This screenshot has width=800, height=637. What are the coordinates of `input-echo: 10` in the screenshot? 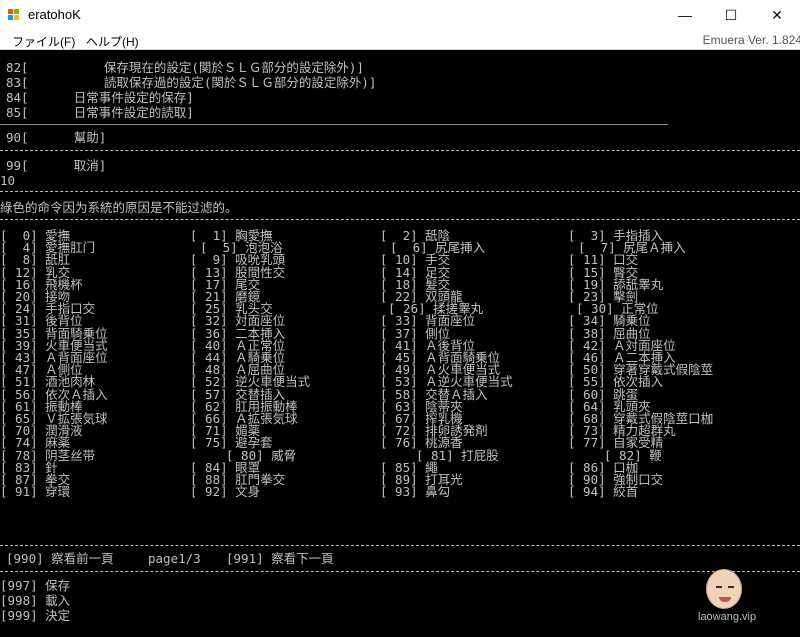 It's located at (8, 180).